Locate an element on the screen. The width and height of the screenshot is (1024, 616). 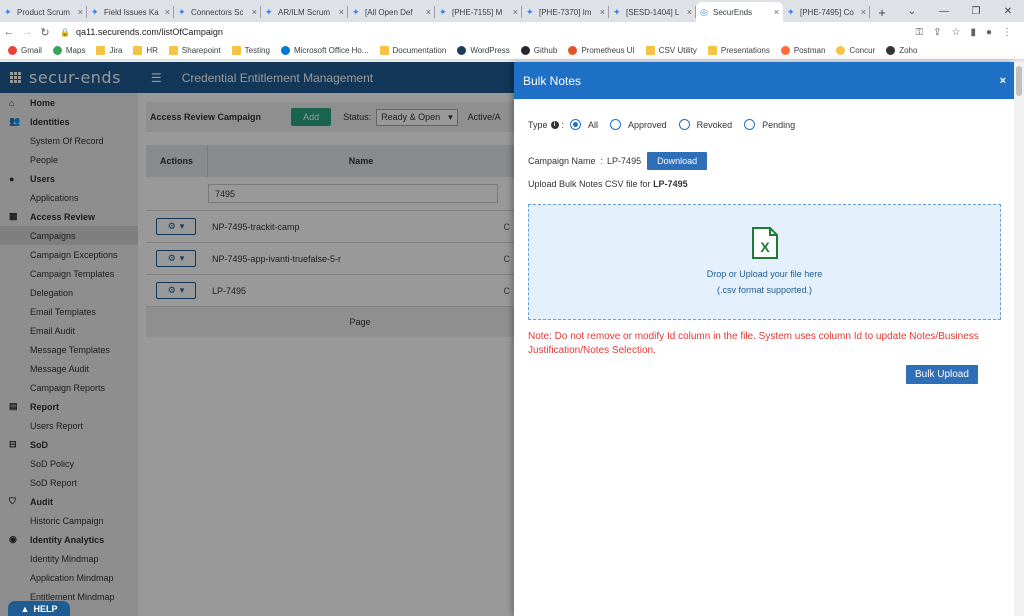
campaign-name-label: Campaign Name : is located at coordinates (566, 161).